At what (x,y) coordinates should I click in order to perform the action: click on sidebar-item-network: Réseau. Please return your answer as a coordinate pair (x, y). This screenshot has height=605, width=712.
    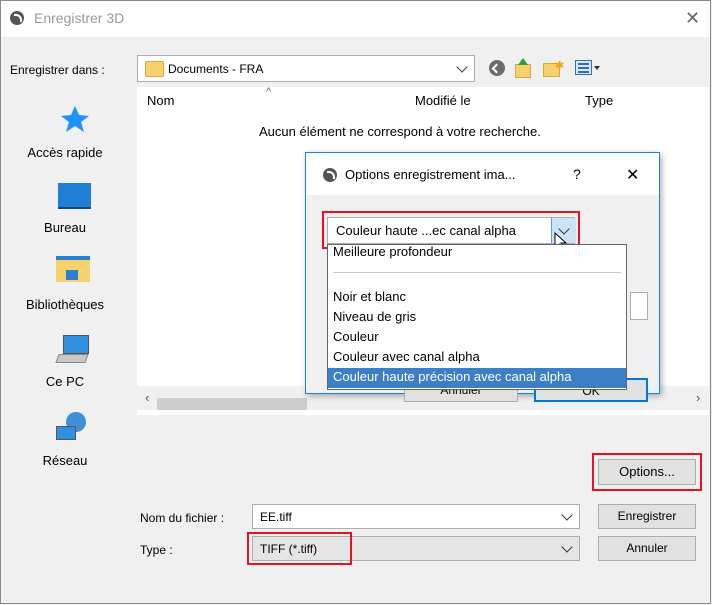
    Looking at the image, I should click on (65, 460).